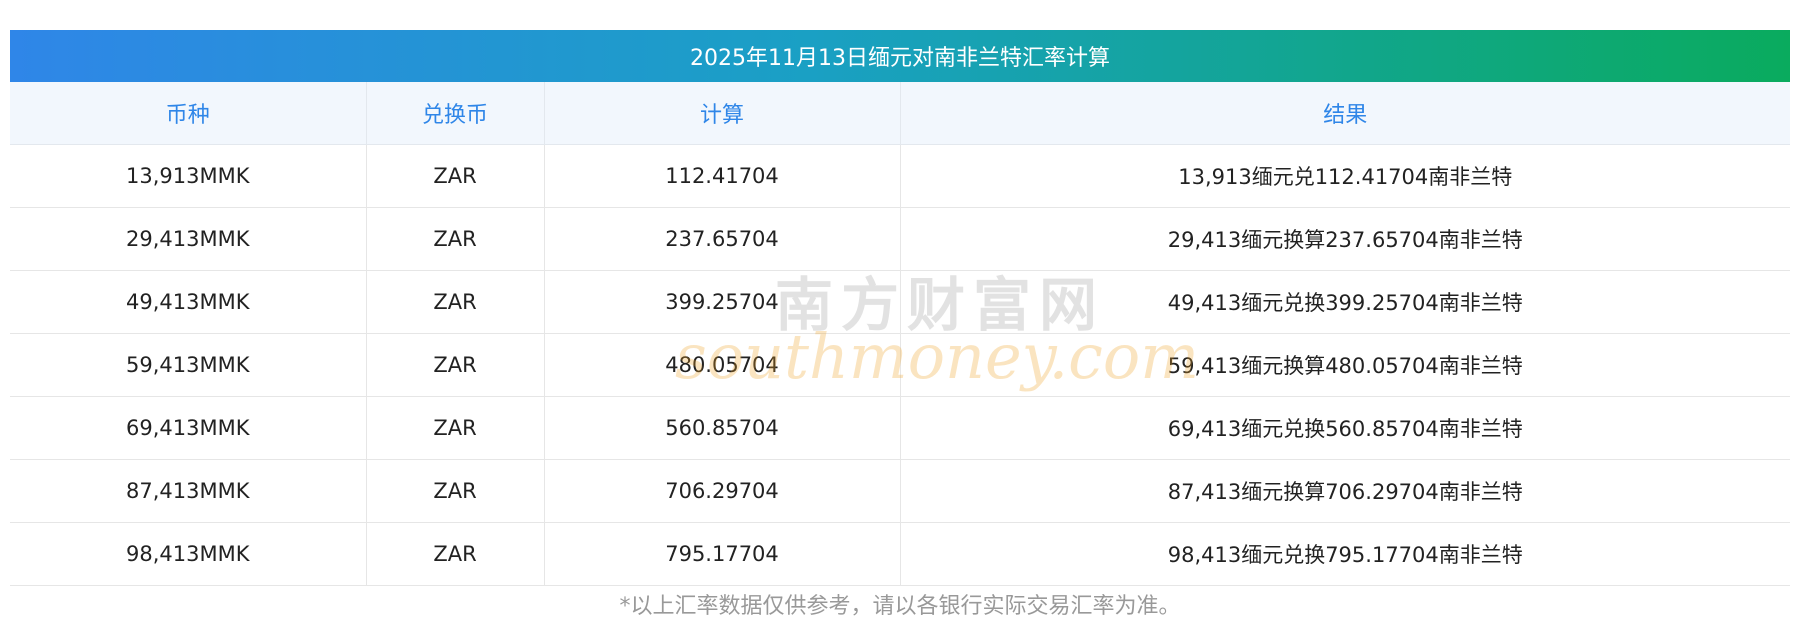  What do you see at coordinates (1344, 491) in the screenshot?
I see `cell-result: 87,413缅元换算706.29704南非兰特` at bounding box center [1344, 491].